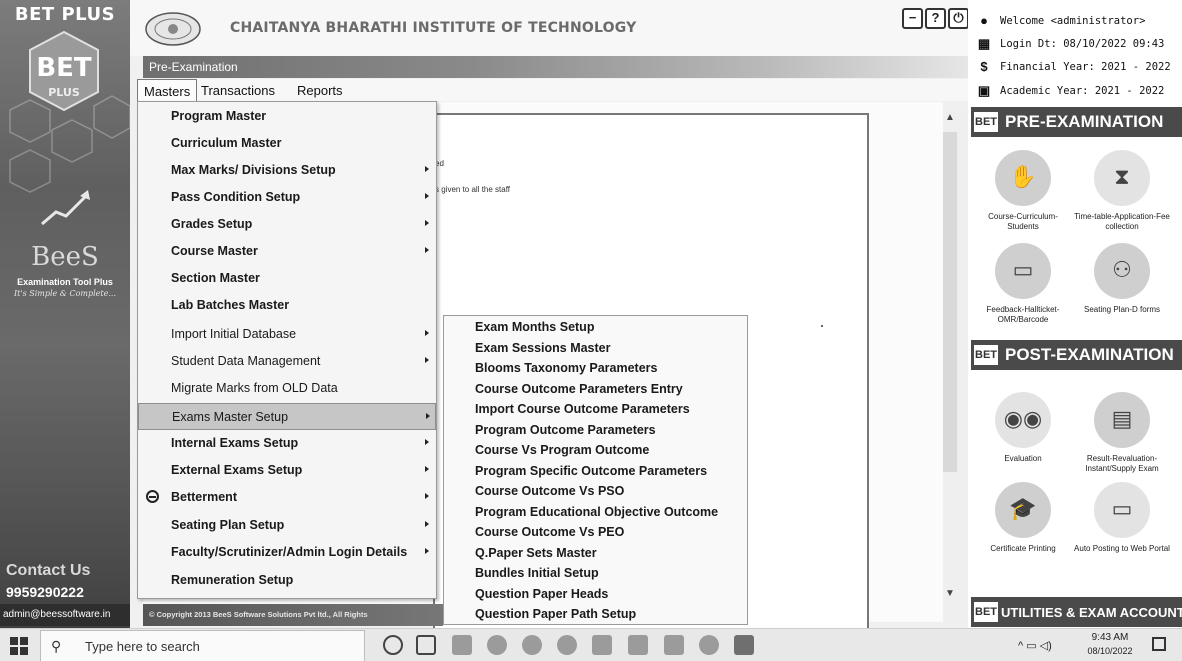 This screenshot has width=1182, height=661. What do you see at coordinates (1122, 548) in the screenshot?
I see `tile-caption: Auto Posting to Web Portal` at bounding box center [1122, 548].